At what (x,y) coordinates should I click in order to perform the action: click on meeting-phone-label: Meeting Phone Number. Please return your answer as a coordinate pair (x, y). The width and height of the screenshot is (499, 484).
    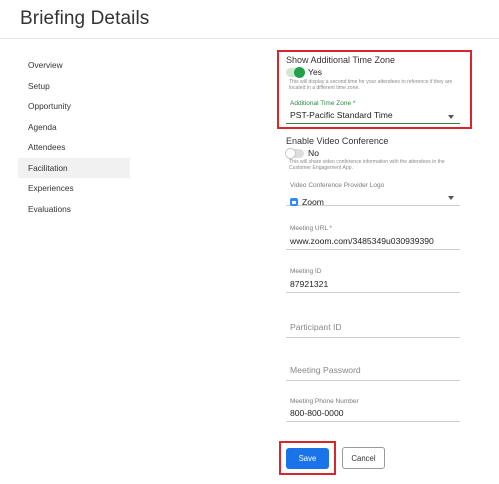
    Looking at the image, I should click on (324, 401).